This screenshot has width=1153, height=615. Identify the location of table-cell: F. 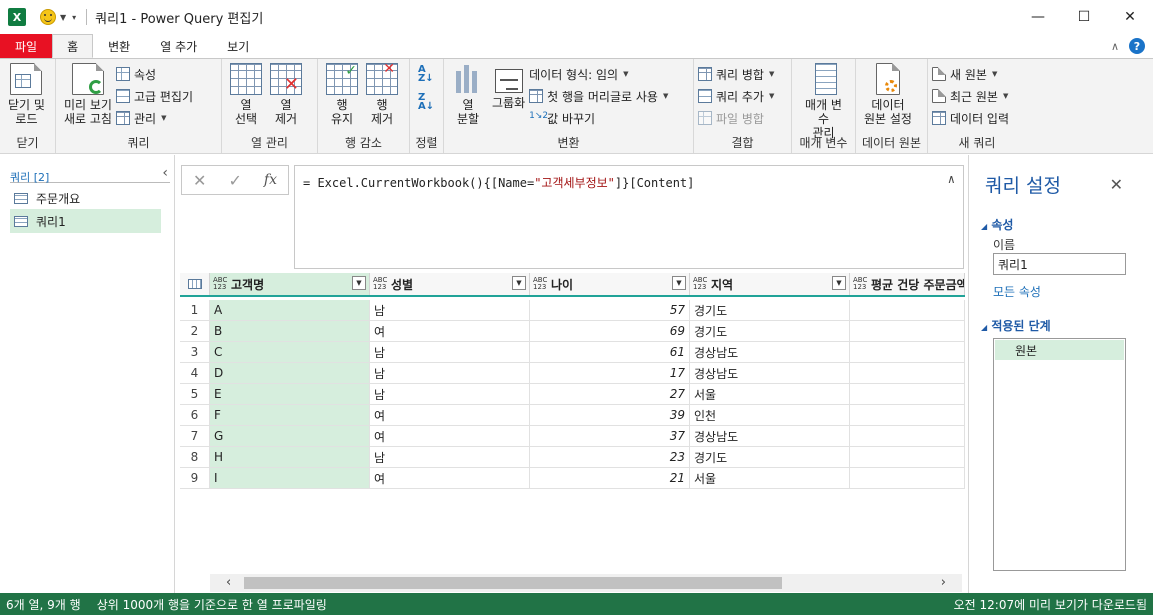
(290, 415).